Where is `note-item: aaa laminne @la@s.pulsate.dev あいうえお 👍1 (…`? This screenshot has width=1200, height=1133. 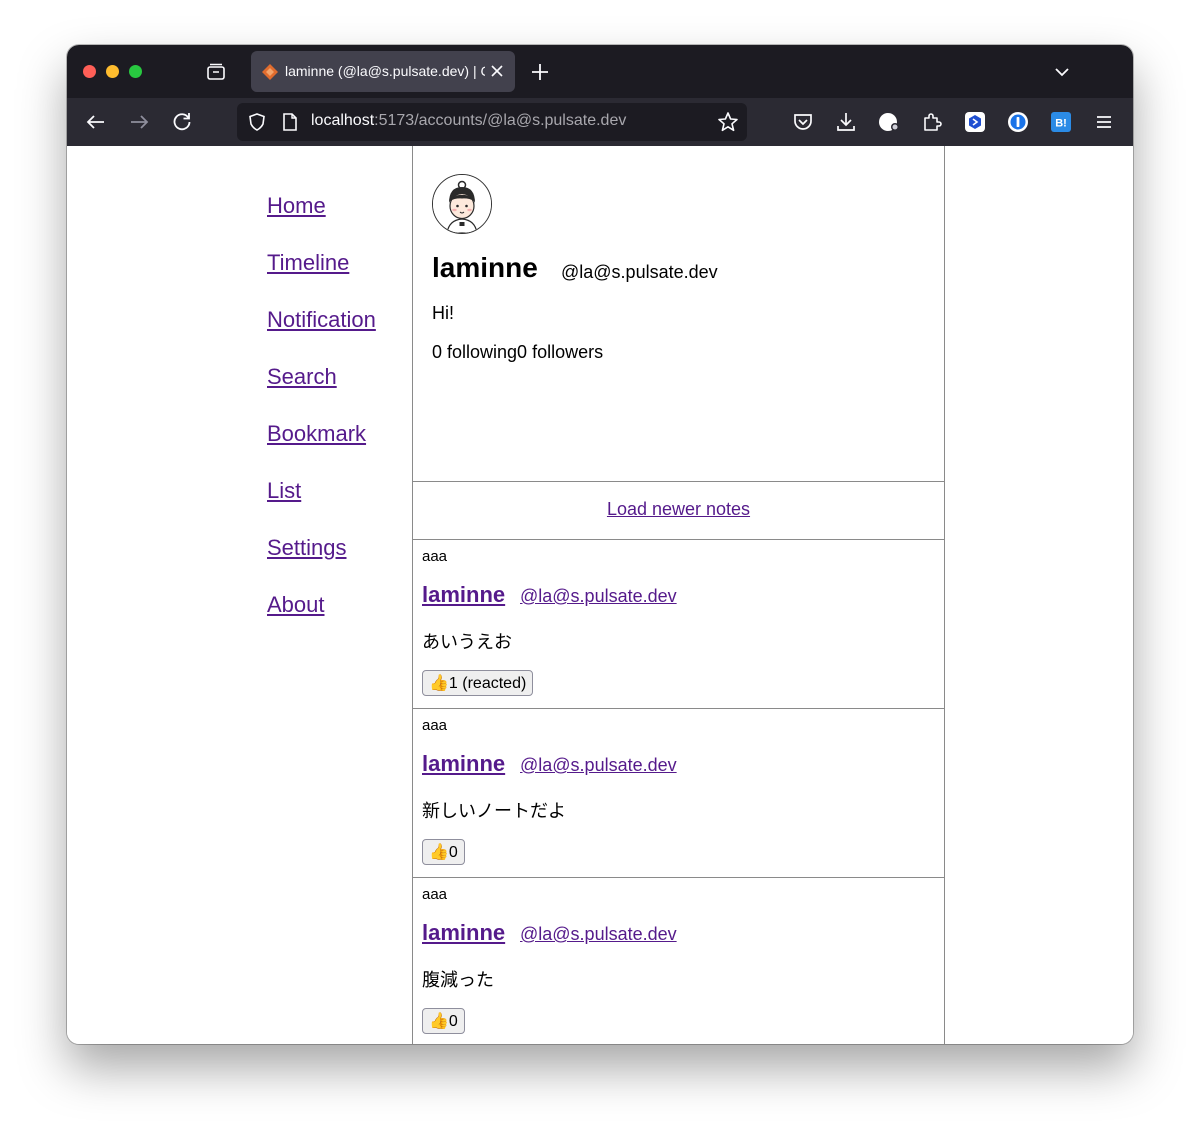 note-item: aaa laminne @la@s.pulsate.dev あいうえお 👍1 (… is located at coordinates (678, 623).